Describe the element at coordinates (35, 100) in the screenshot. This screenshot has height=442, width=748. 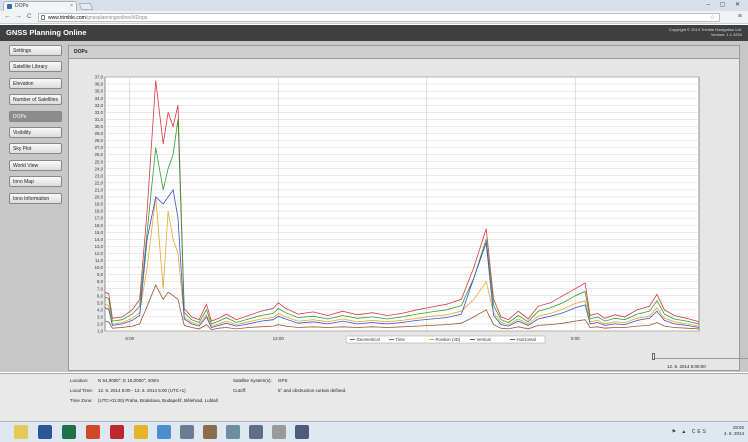
I see `sidebar-item-number-of-satellites: Number of Satellites` at that location.